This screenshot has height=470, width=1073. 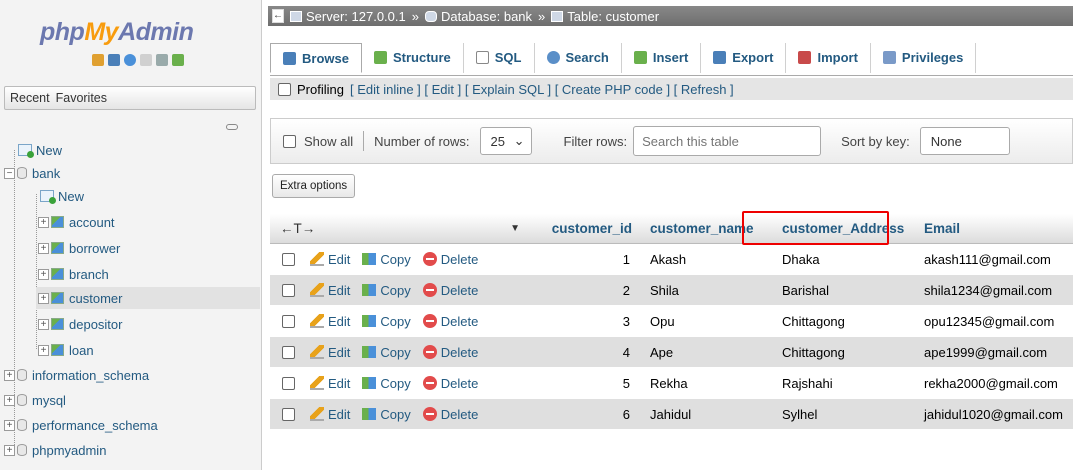 What do you see at coordinates (297, 228) in the screenshot?
I see `column-move-arrows: ←T→` at bounding box center [297, 228].